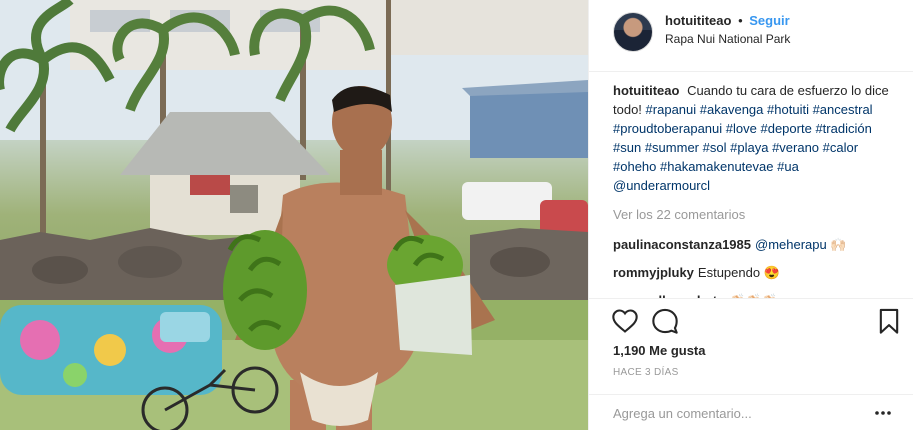 The height and width of the screenshot is (430, 913). I want to click on hashtag-link: #love, so click(741, 128).